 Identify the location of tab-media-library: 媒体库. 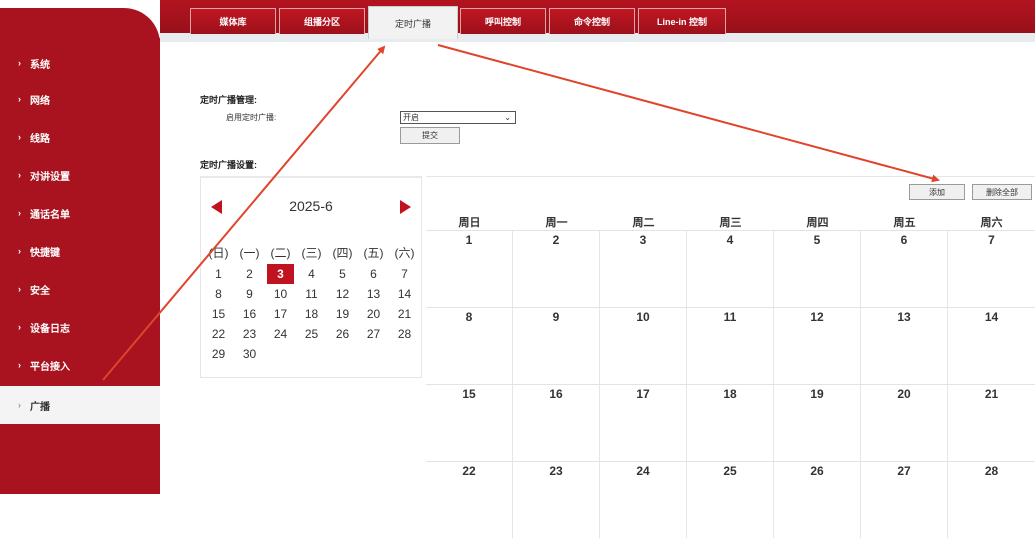
(233, 21).